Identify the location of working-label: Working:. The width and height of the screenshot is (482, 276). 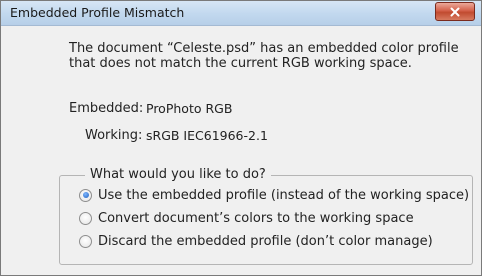
(114, 135).